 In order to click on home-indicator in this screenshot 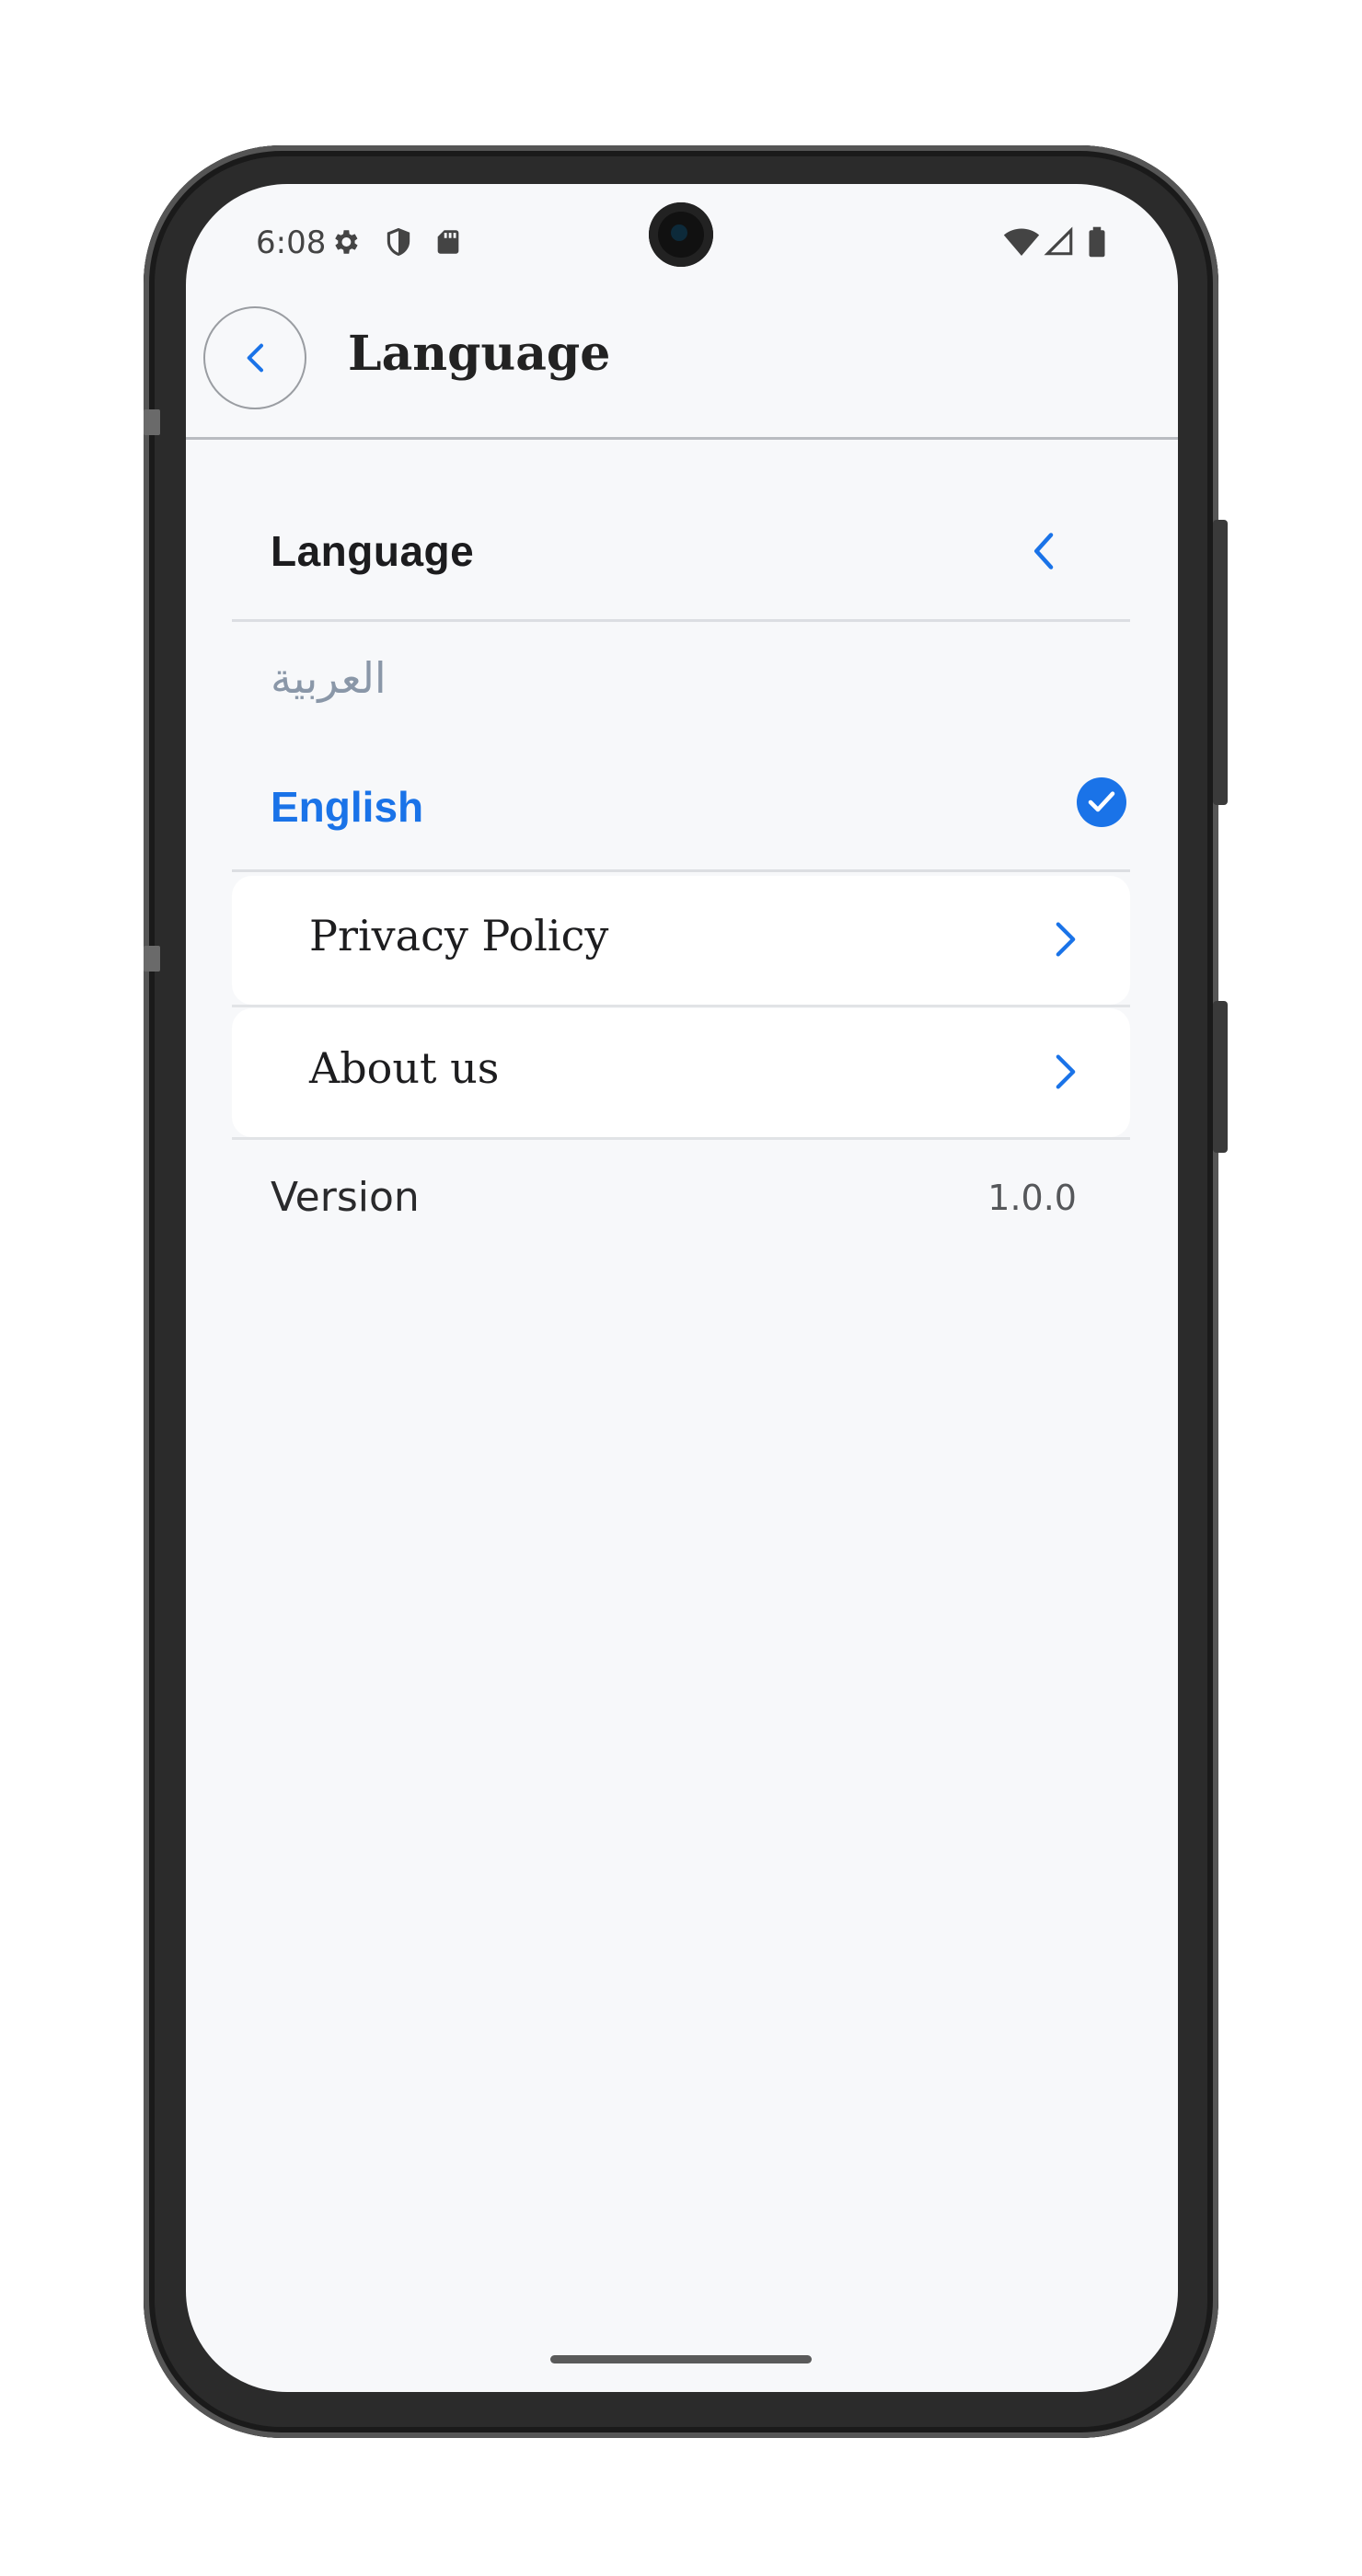, I will do `click(681, 2359)`.